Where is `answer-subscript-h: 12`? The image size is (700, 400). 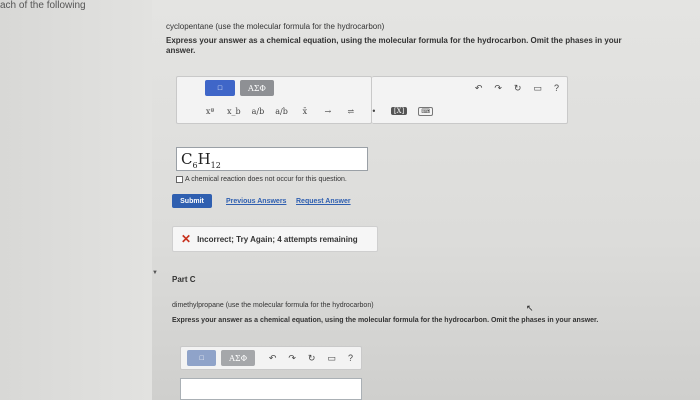
answer-subscript-h: 12 is located at coordinates (215, 165).